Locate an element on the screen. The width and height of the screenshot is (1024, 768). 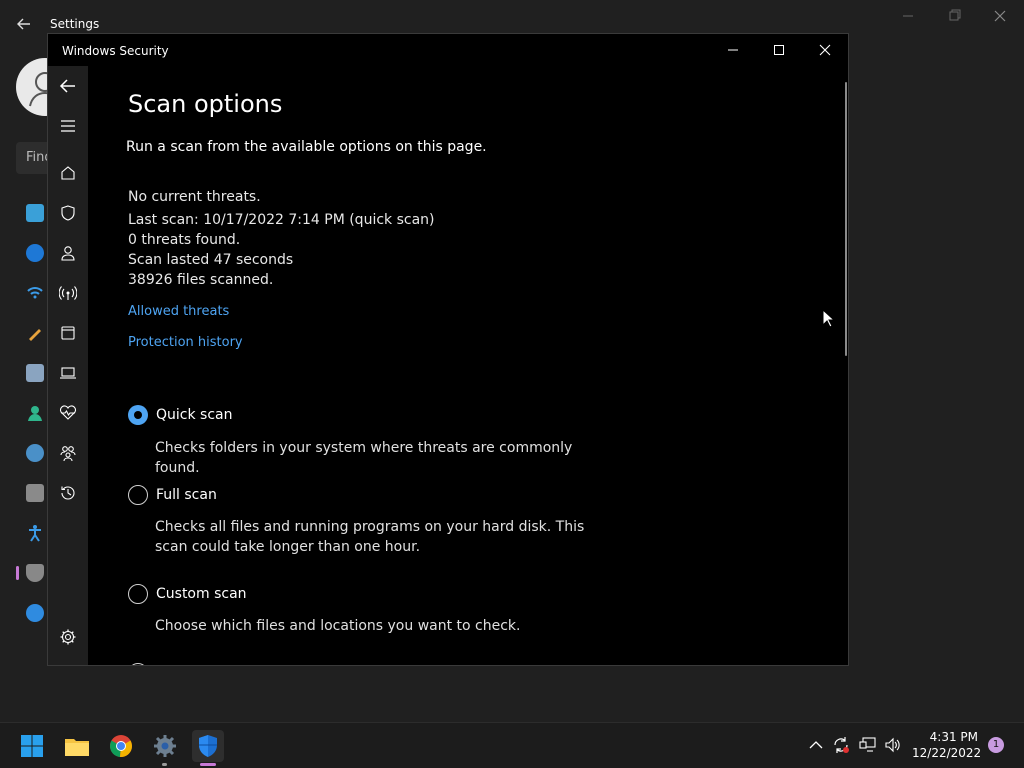
selected-indicator is located at coordinates (17, 573).